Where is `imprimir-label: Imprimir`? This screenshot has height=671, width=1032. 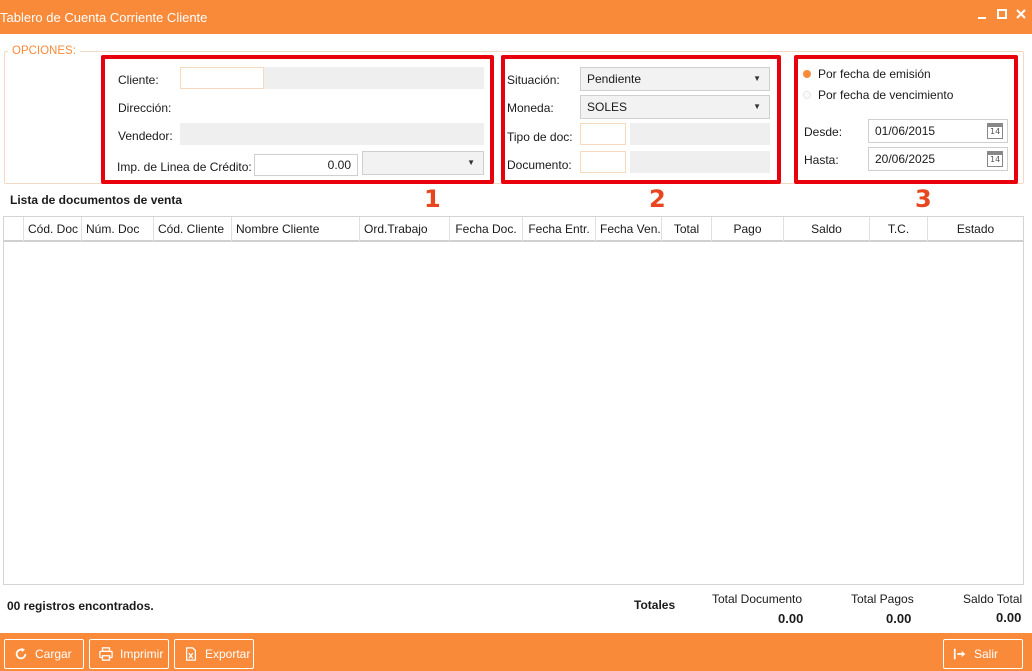
imprimir-label: Imprimir is located at coordinates (142, 654).